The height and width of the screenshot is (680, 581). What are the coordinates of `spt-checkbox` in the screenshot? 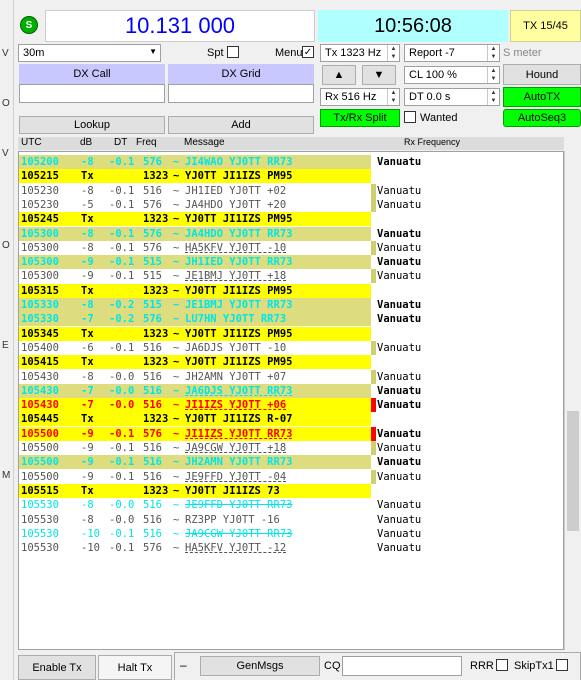 It's located at (233, 52).